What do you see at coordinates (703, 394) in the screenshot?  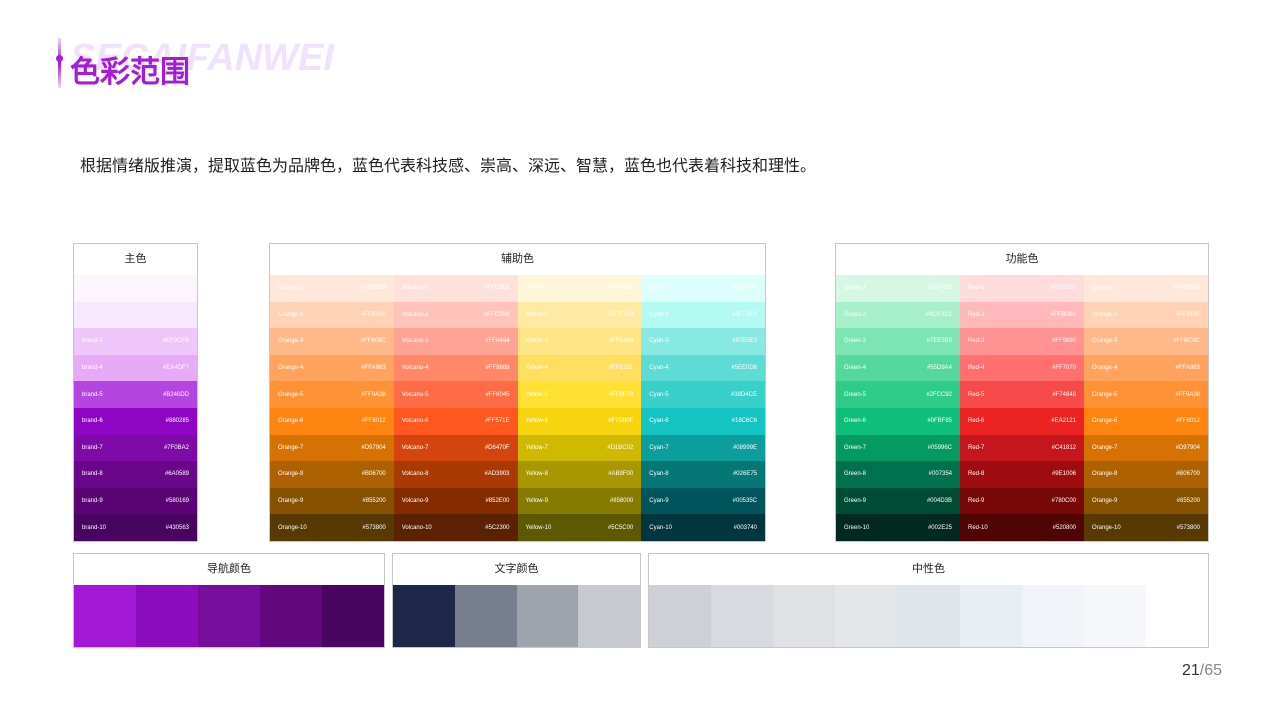 I see `color-swatch: Cyan-5 #39D4CE` at bounding box center [703, 394].